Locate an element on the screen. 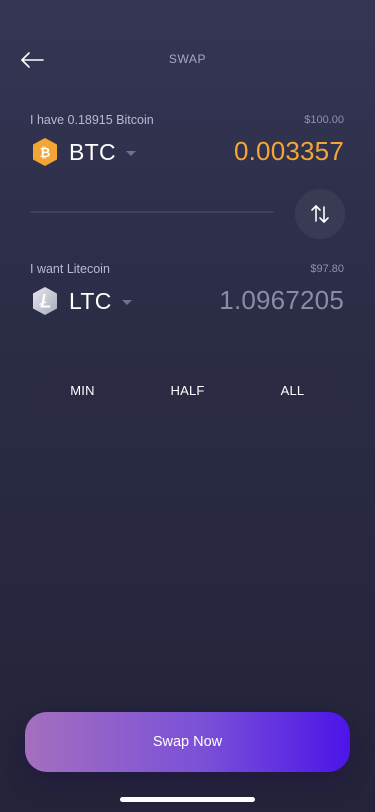 The image size is (375, 812). all-button: ALL is located at coordinates (292, 390).